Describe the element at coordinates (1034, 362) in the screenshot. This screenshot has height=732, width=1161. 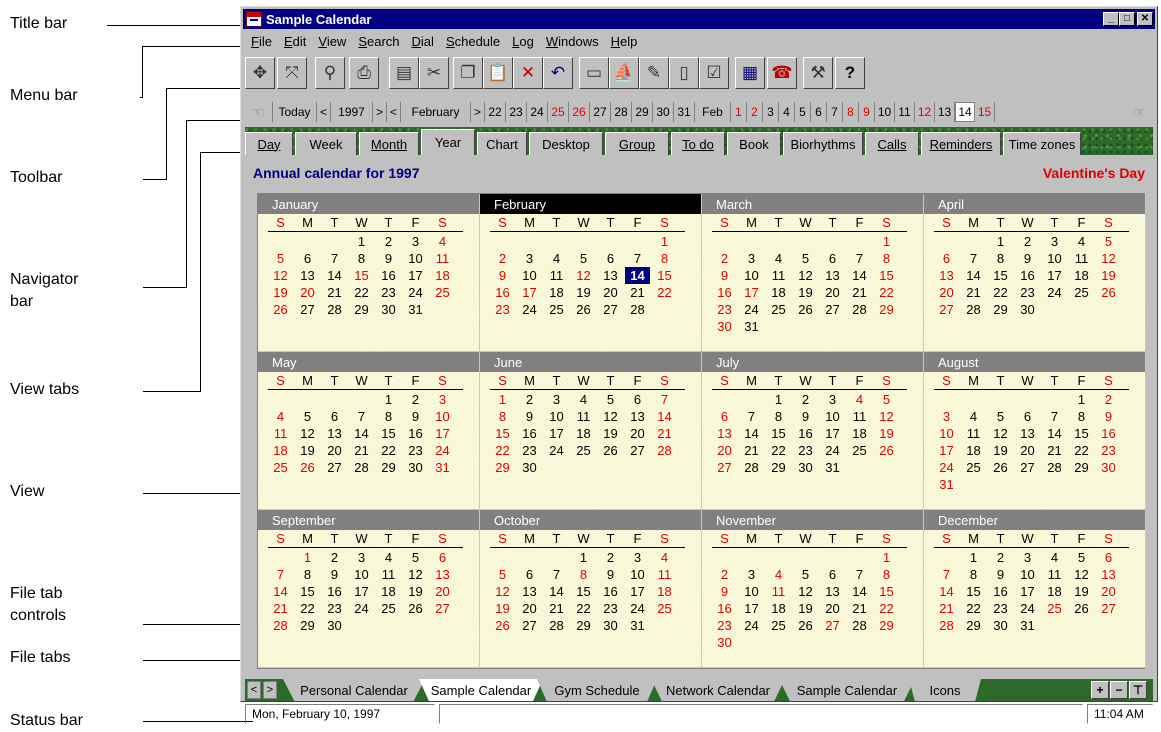
I see `month-name: August` at that location.